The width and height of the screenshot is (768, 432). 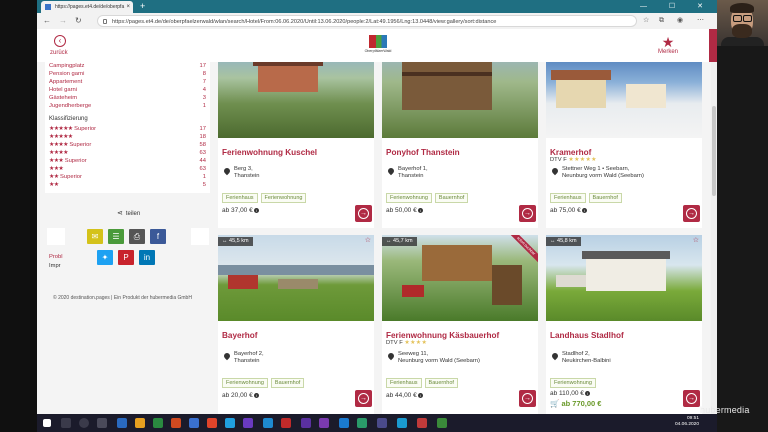 I want to click on card-title: Ponyhof Thanstein, so click(x=423, y=152).